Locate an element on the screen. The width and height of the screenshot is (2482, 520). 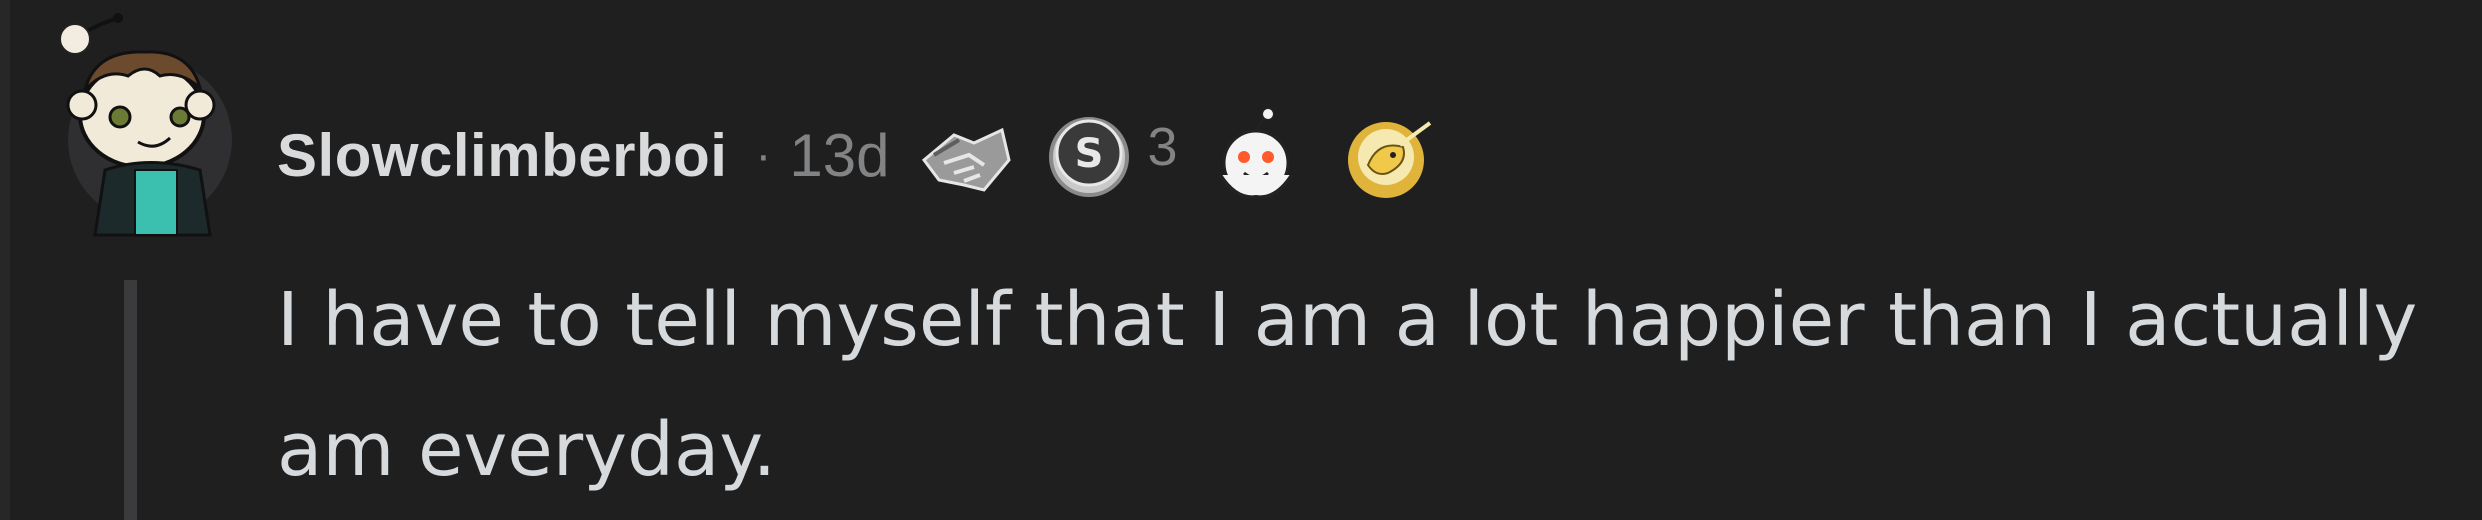
svg-text: S is located at coordinates (1088, 154).